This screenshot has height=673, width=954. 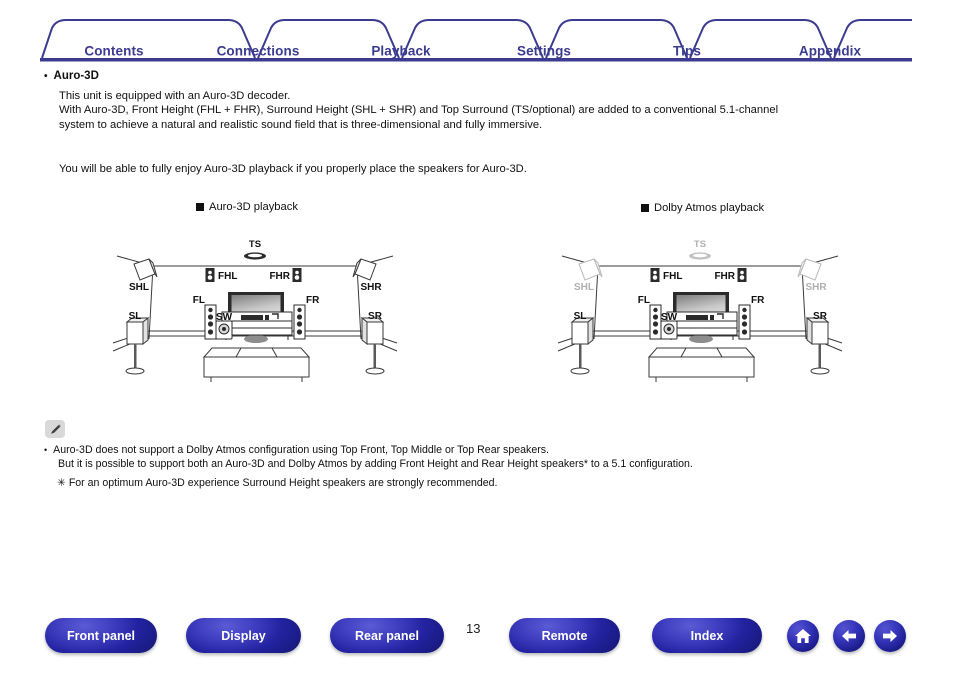 What do you see at coordinates (564, 635) in the screenshot?
I see `button-remote: Remote` at bounding box center [564, 635].